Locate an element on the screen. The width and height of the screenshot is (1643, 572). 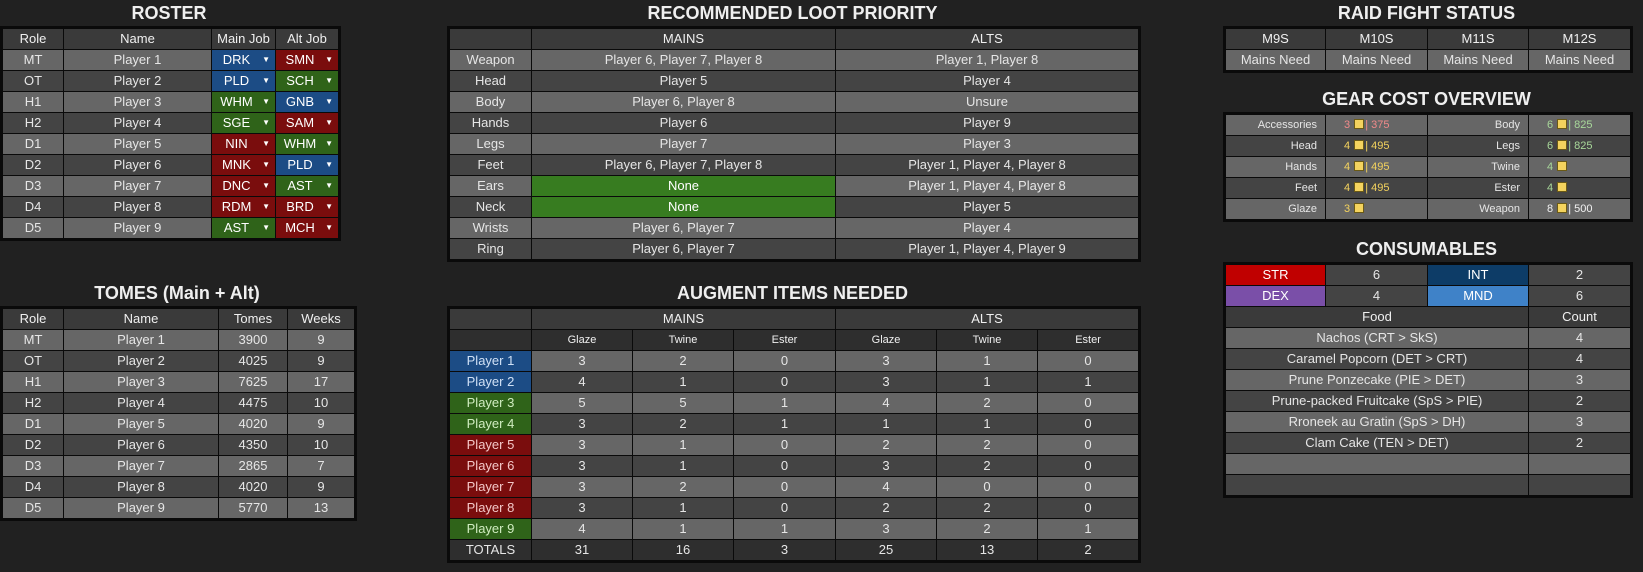
name-cell: Player 7 is located at coordinates (141, 466).